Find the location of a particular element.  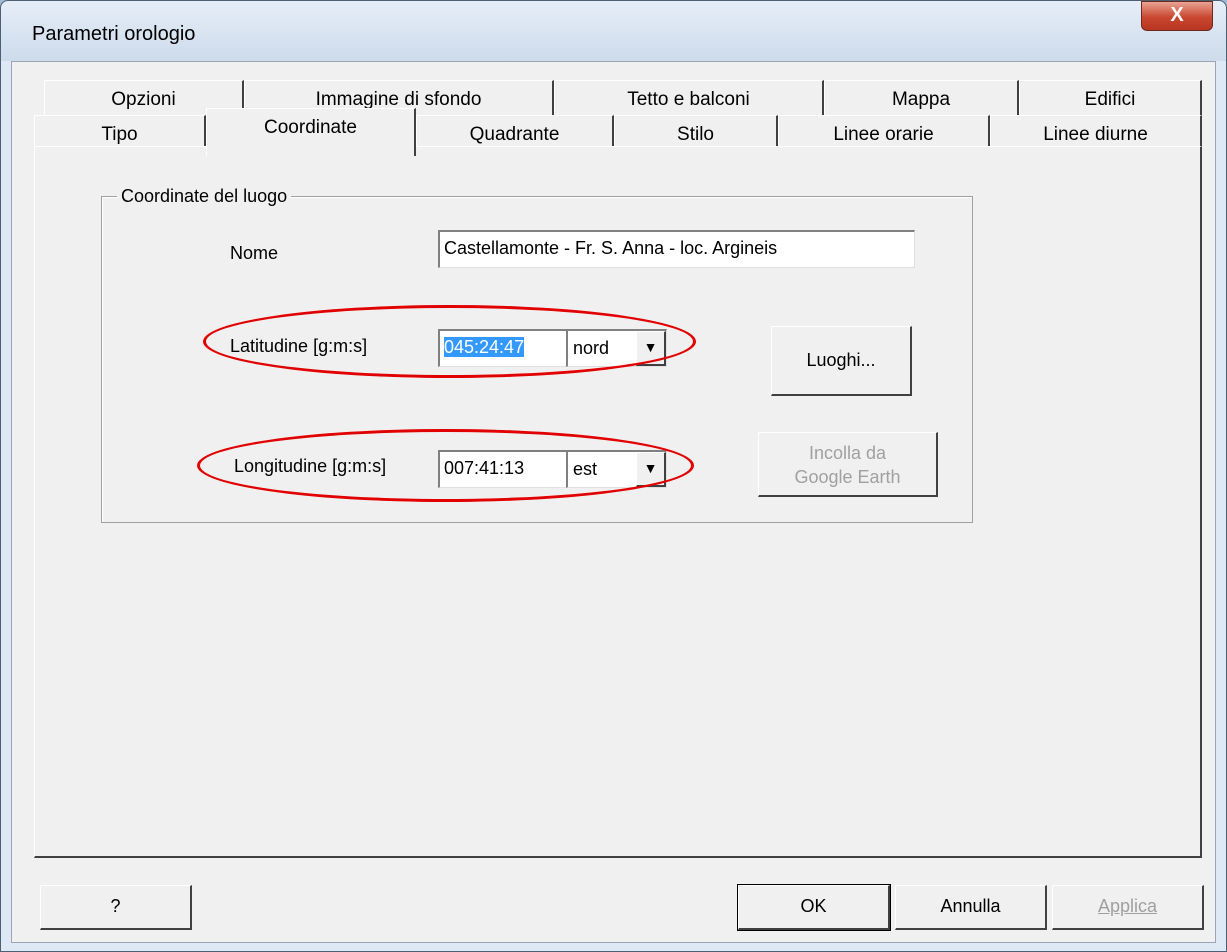

tab-label: Opzioni is located at coordinates (143, 99).